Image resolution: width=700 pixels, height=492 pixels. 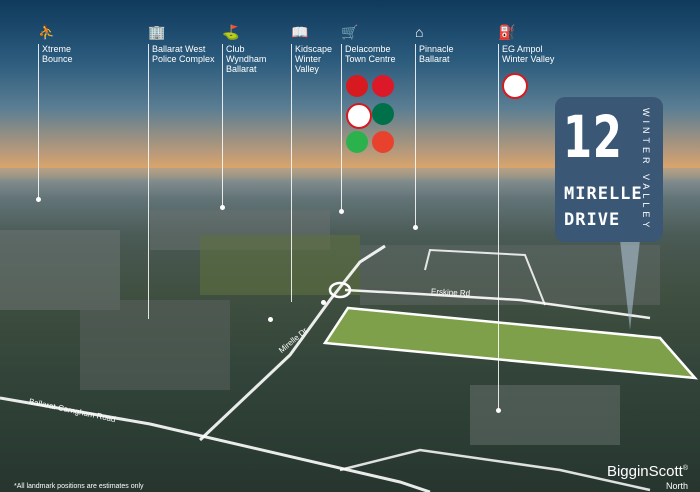 I want to click on book-icon: 📖, so click(x=300, y=32).